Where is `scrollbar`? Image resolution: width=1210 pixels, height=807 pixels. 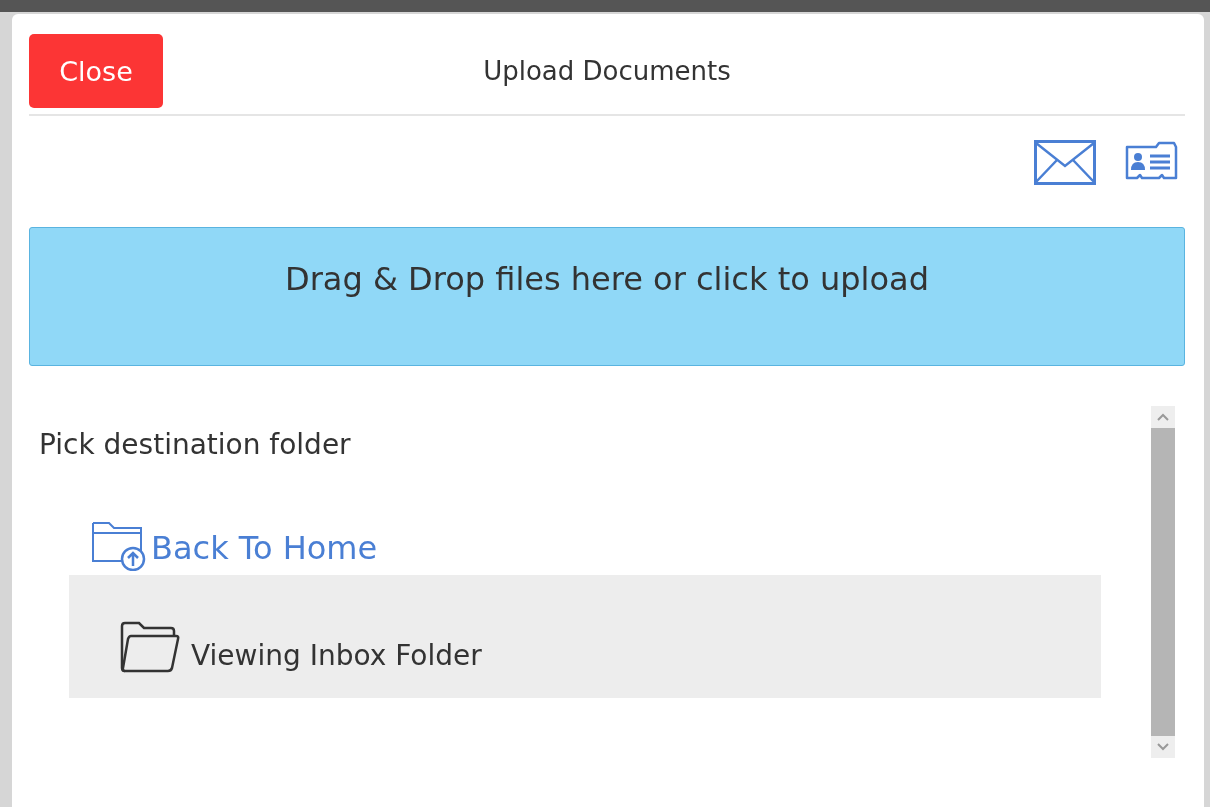 scrollbar is located at coordinates (1163, 582).